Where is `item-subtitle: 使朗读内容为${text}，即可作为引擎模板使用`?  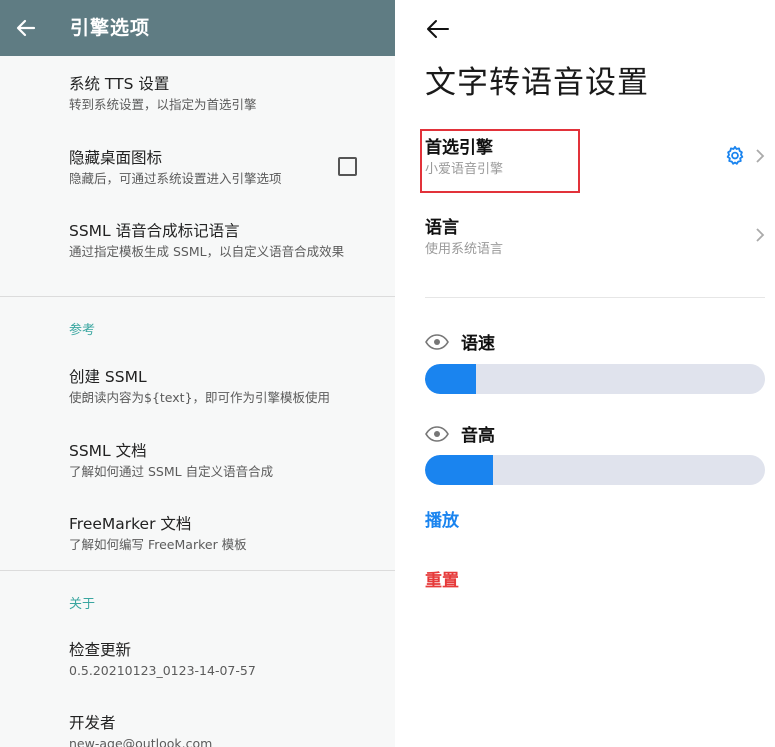 item-subtitle: 使朗读内容为${text}，即可作为引擎模板使用 is located at coordinates (200, 397).